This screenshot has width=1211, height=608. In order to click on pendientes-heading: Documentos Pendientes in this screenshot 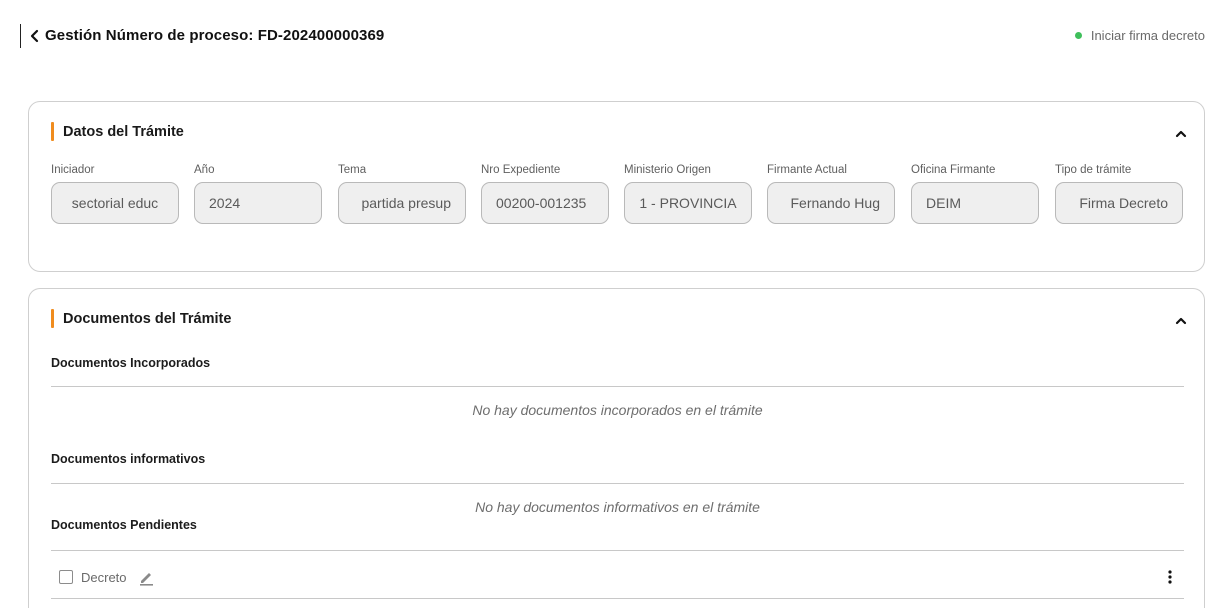, I will do `click(124, 525)`.